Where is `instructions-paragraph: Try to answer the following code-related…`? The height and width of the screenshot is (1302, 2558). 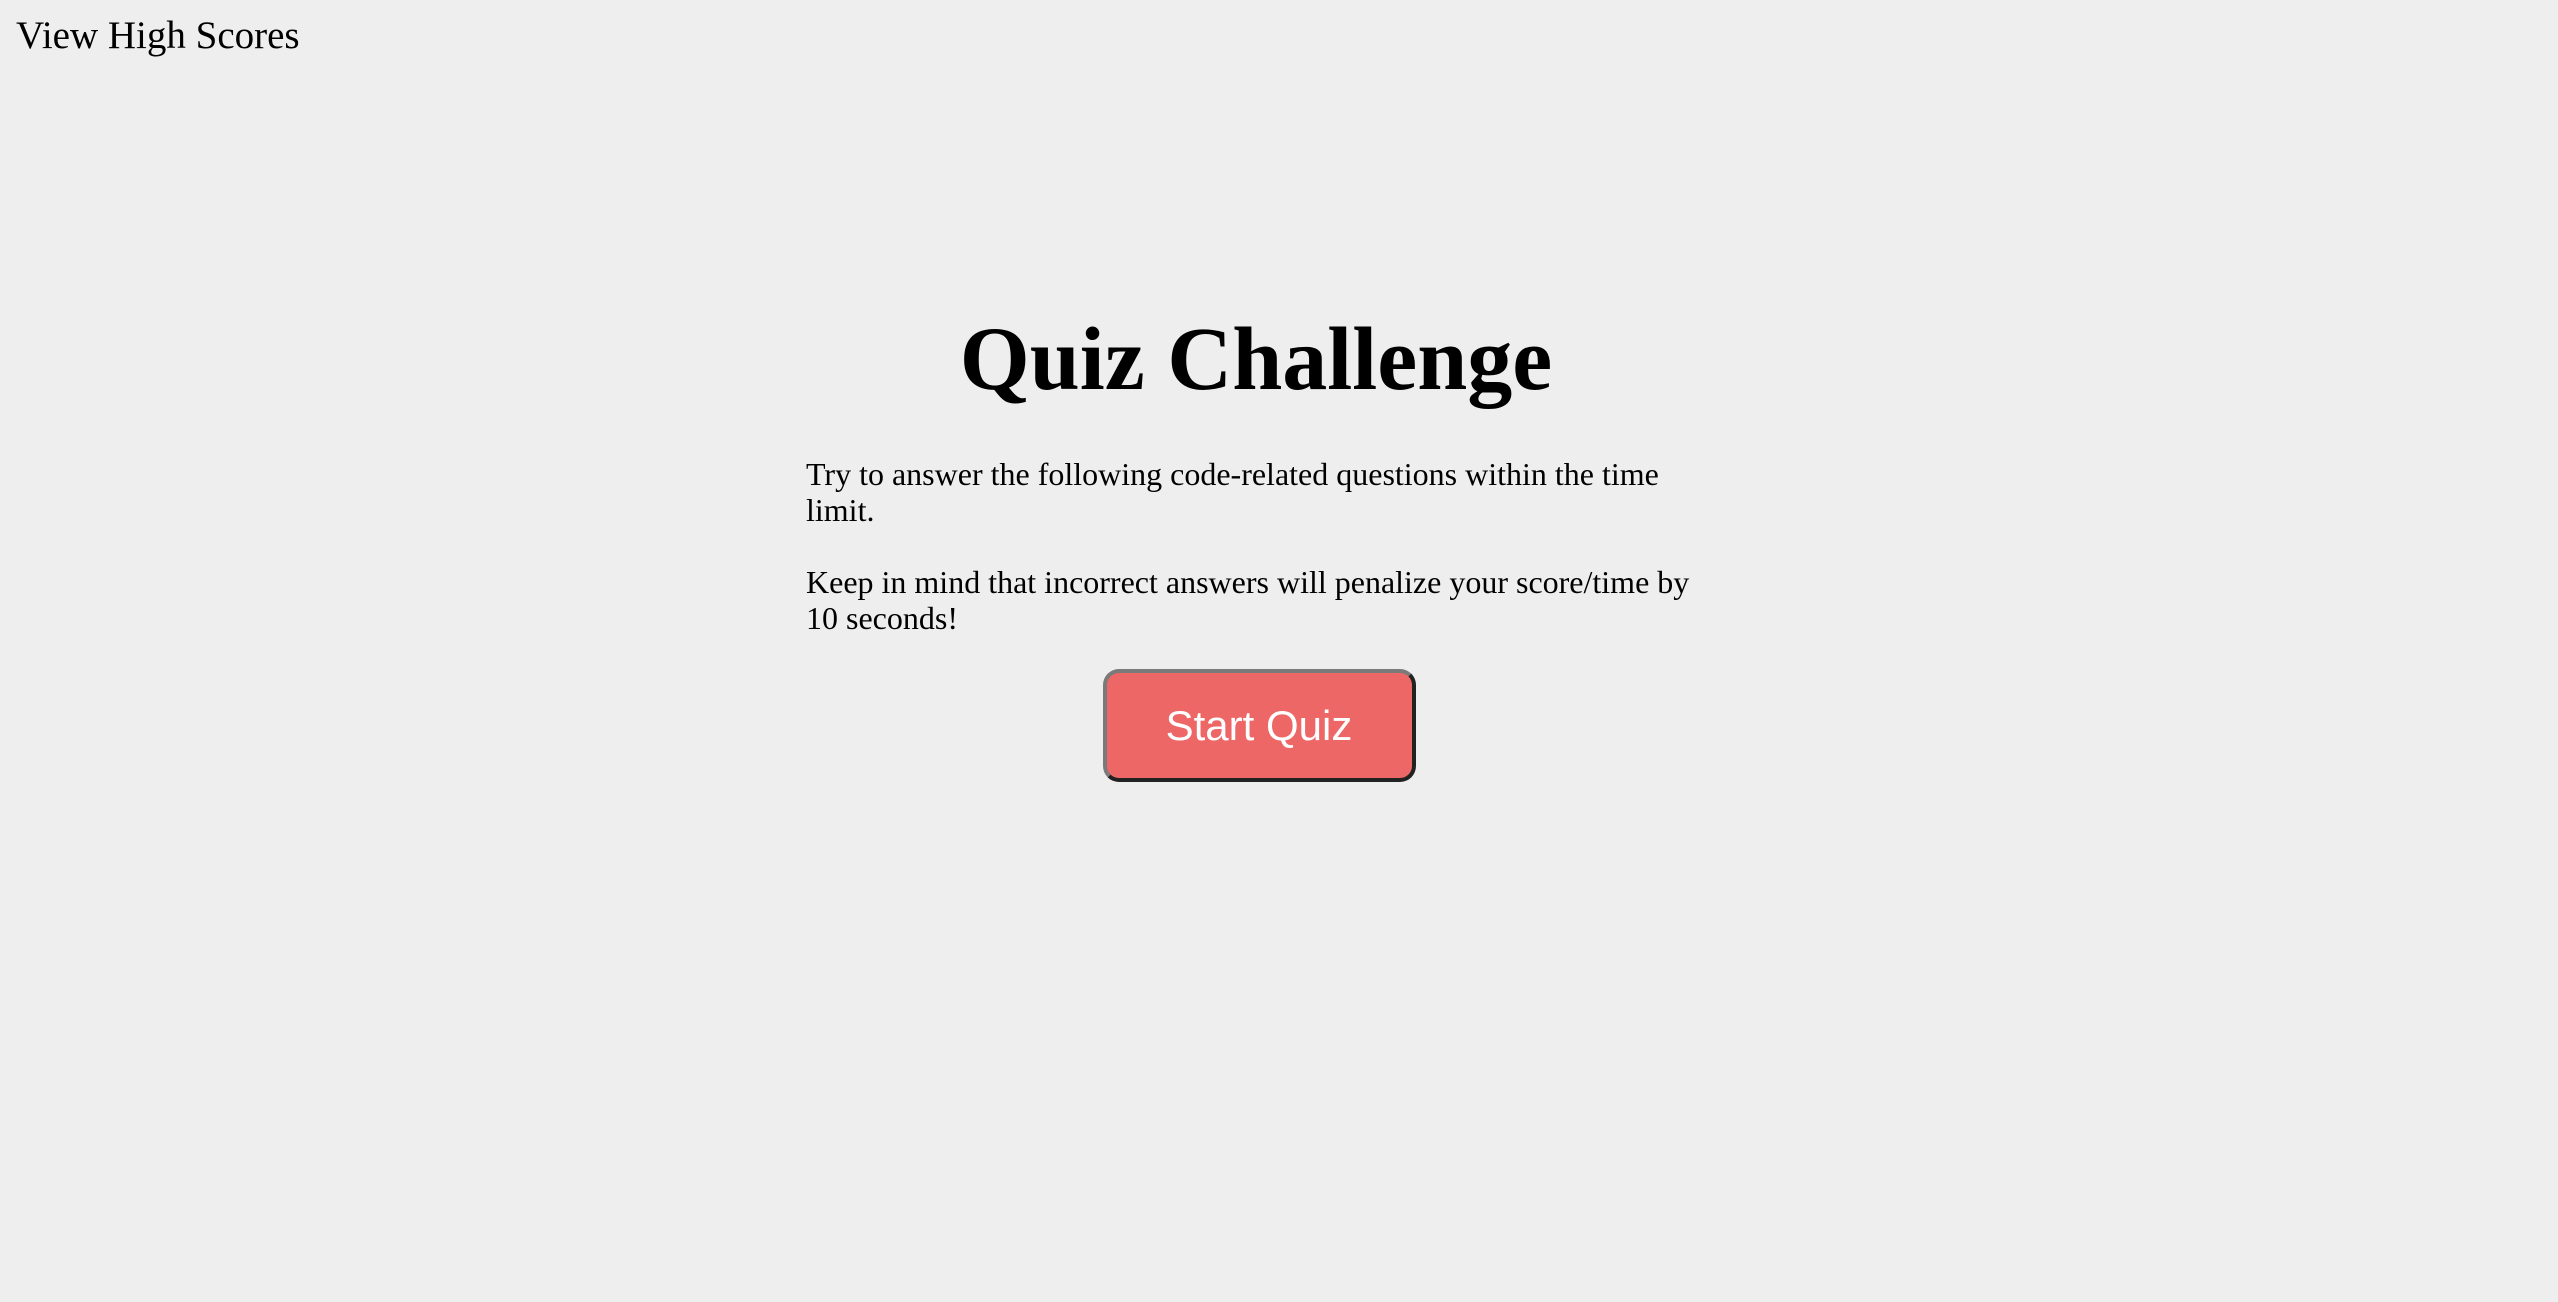 instructions-paragraph: Try to answer the following code-related… is located at coordinates (1232, 492).